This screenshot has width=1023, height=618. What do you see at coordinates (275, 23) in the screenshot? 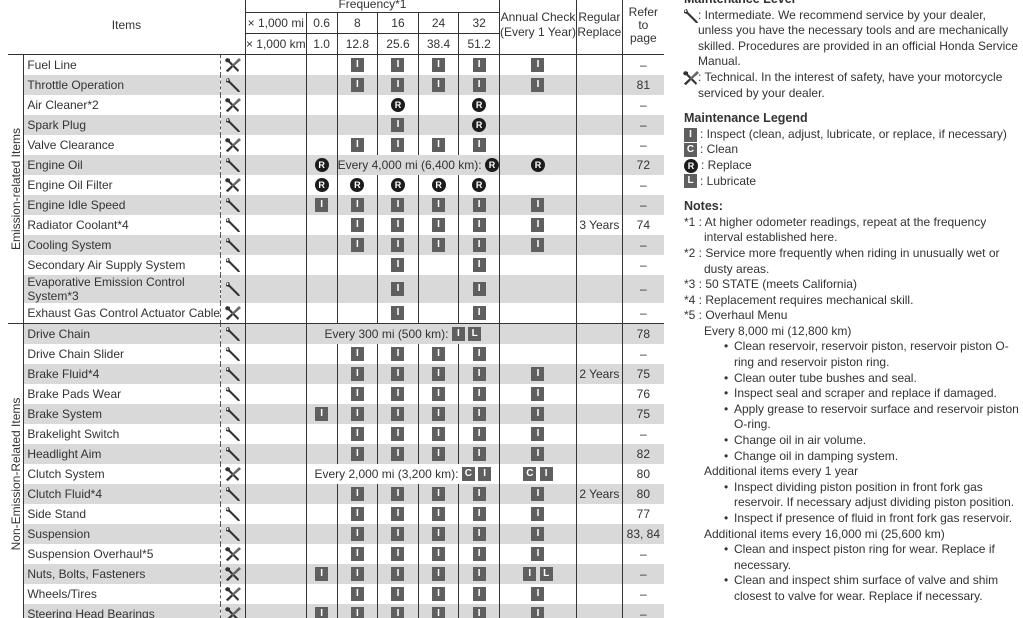
I see `unit-mi-label: × 1,000 mi` at bounding box center [275, 23].